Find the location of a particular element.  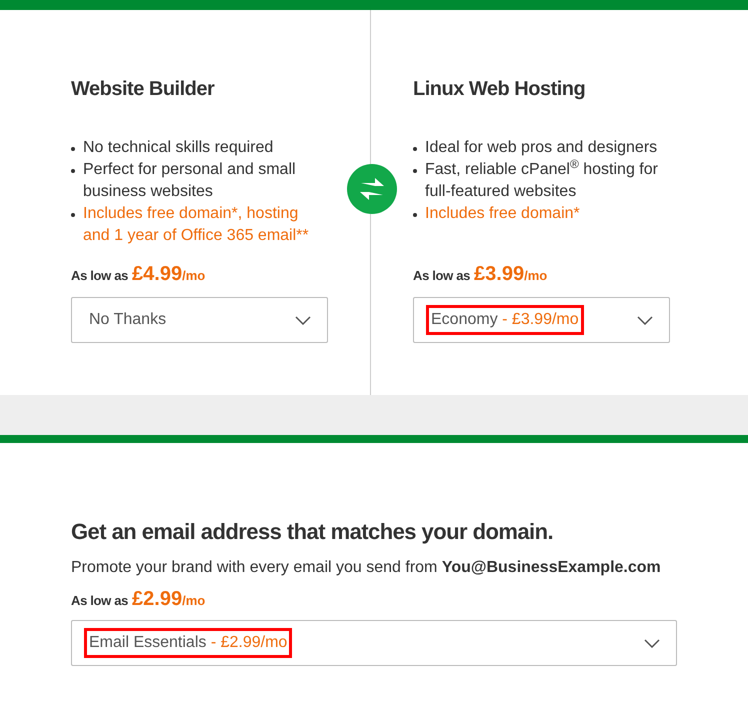

plan-dropdown: Email Essentials - £2.99/mo is located at coordinates (374, 643).